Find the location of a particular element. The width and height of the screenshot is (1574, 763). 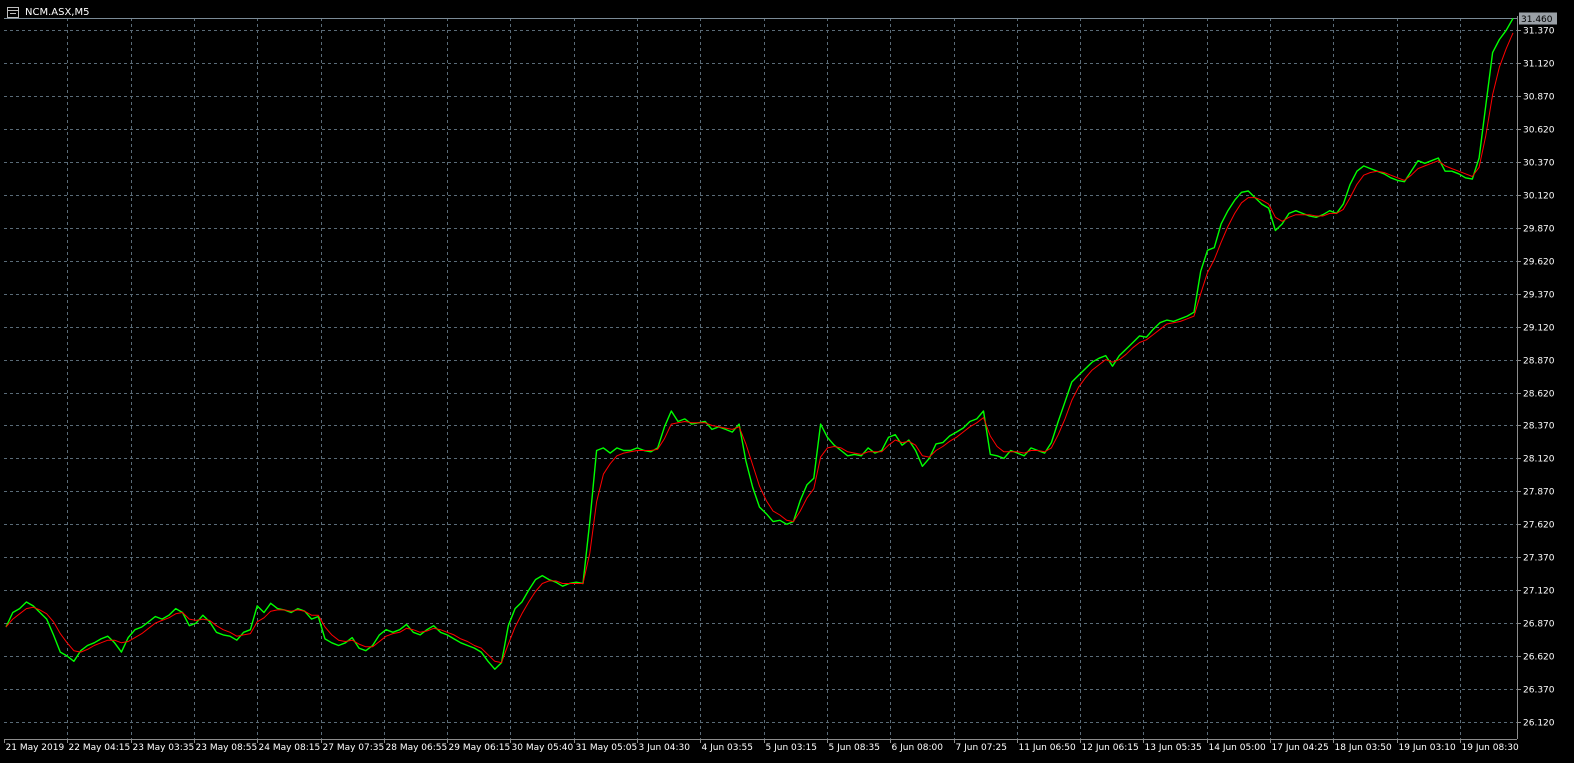

x-tick-label: 5 Jun 03:15 is located at coordinates (791, 748).